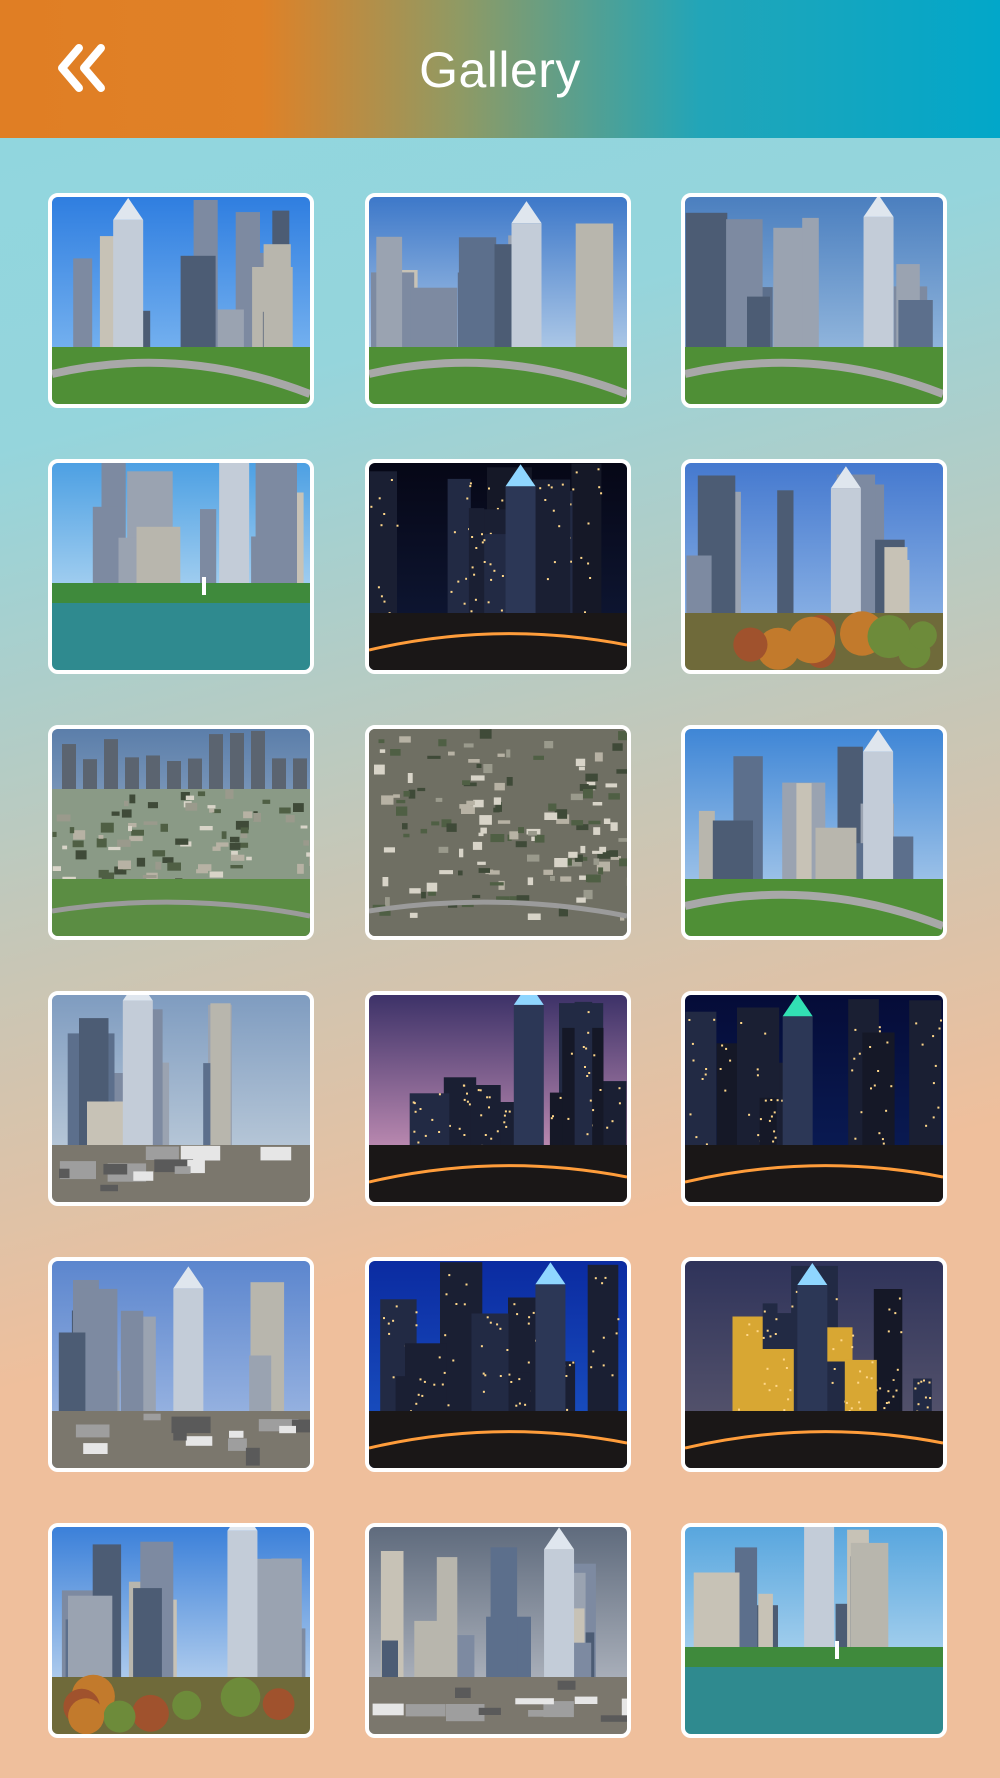 This screenshot has height=1778, width=1000. I want to click on gallery-thumbnail-aerial-suburbs, so click(498, 832).